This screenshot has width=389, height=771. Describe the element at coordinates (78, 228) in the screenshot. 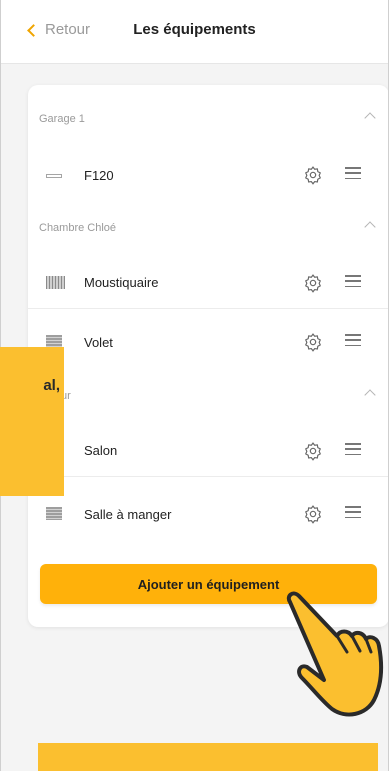

I see `group-name: Chambre Chloé` at that location.